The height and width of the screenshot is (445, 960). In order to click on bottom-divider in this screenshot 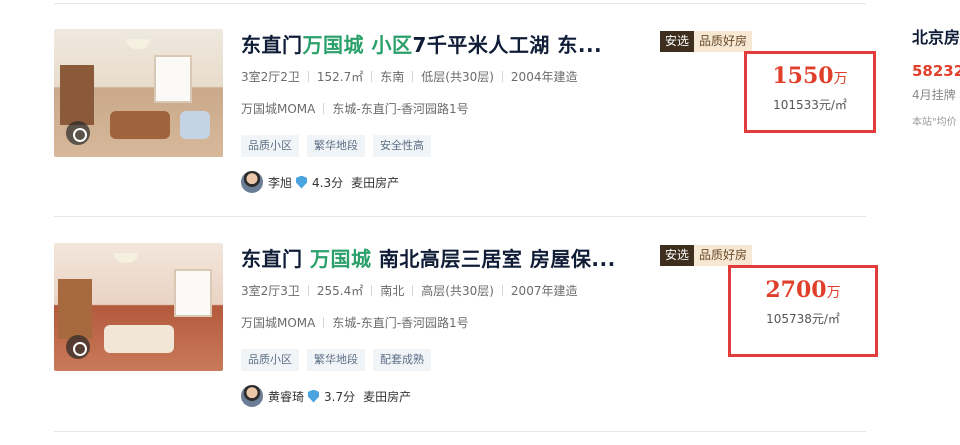, I will do `click(460, 431)`.